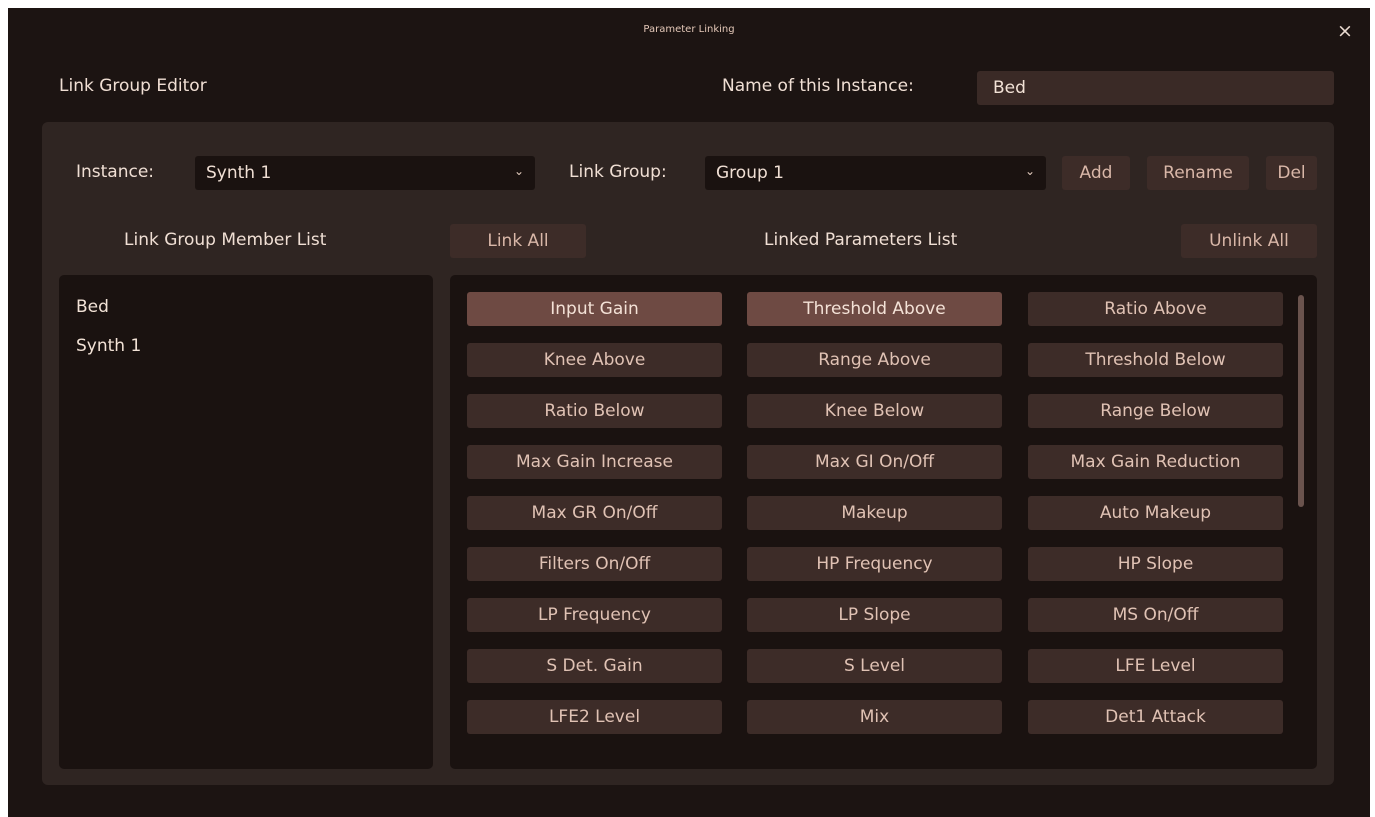  I want to click on param-button-det1-attack: Det1 Attack, so click(1155, 717).